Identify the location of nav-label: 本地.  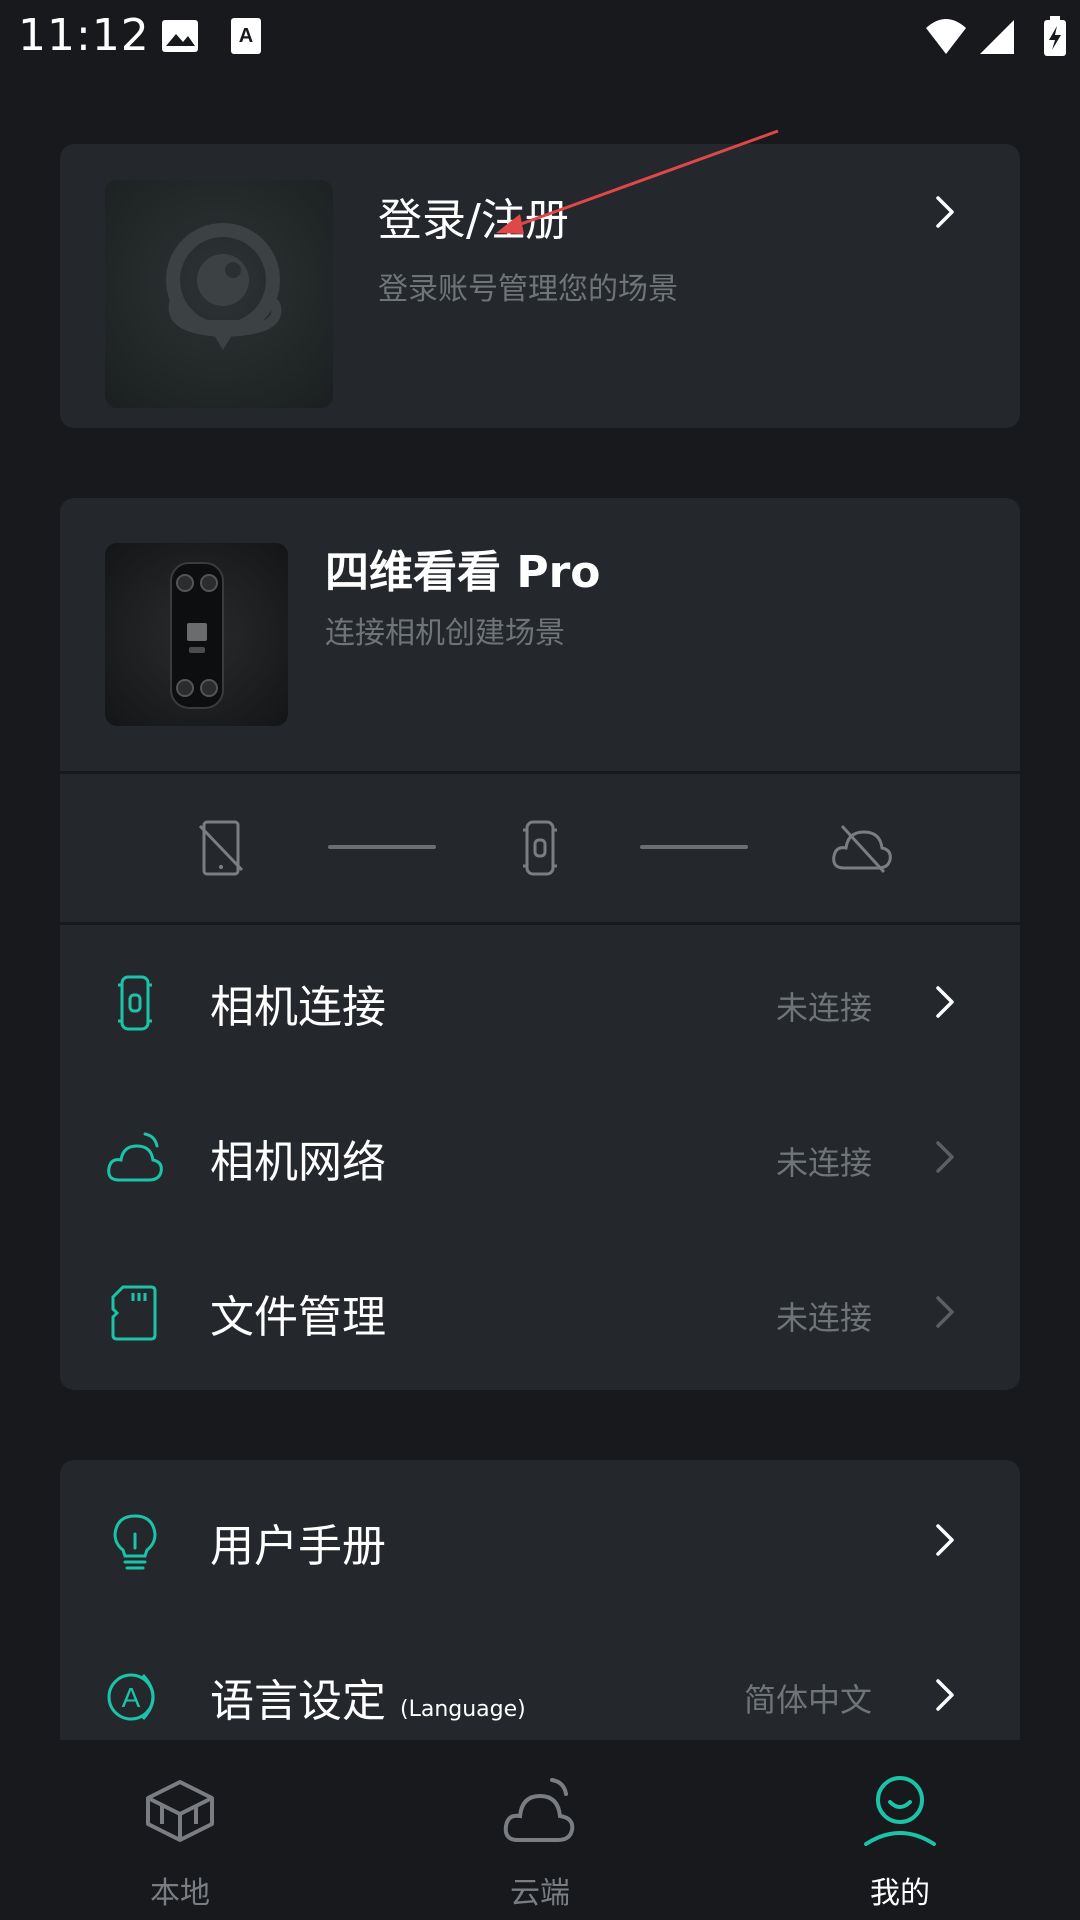
(180, 1893).